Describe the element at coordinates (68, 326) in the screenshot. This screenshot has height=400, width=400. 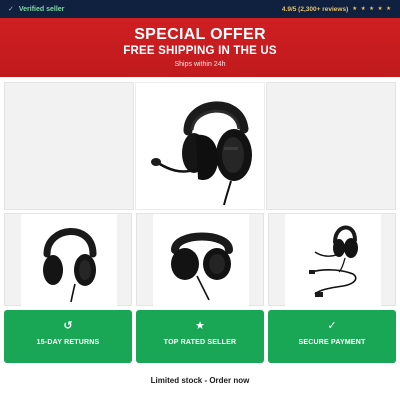
I see `refresh-icon: ↺` at that location.